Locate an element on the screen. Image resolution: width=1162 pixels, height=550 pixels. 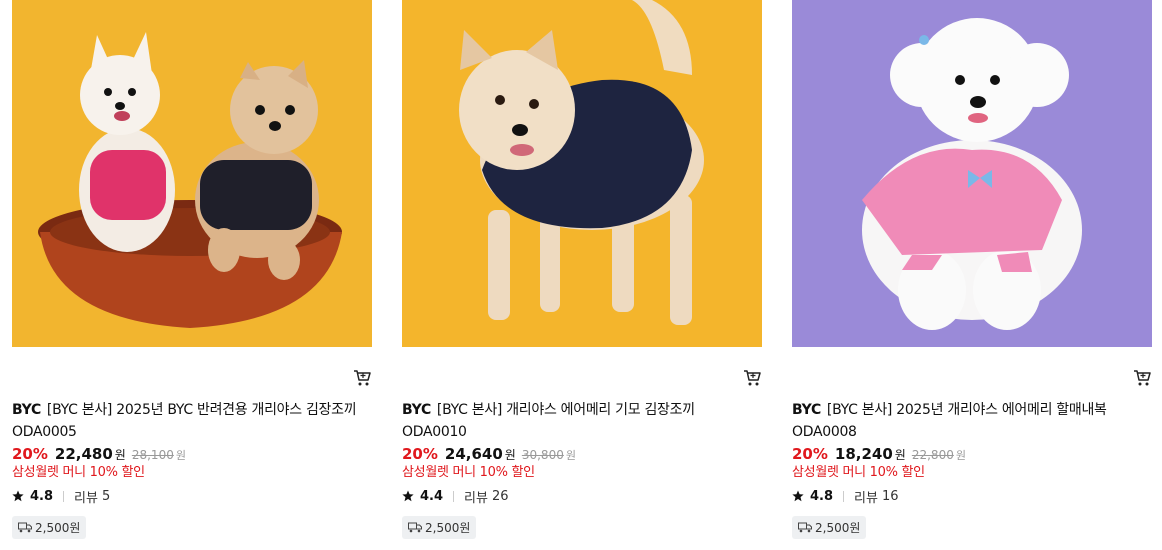
rating-row: 4.4 리뷰 26 is located at coordinates (455, 496).